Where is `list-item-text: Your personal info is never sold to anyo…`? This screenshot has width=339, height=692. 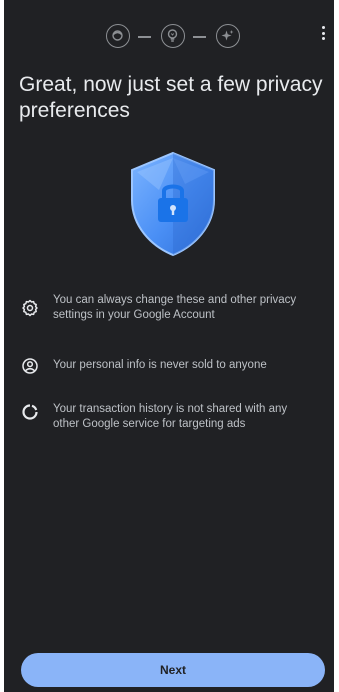
list-item-text: Your personal info is never sold to anyo… is located at coordinates (160, 365).